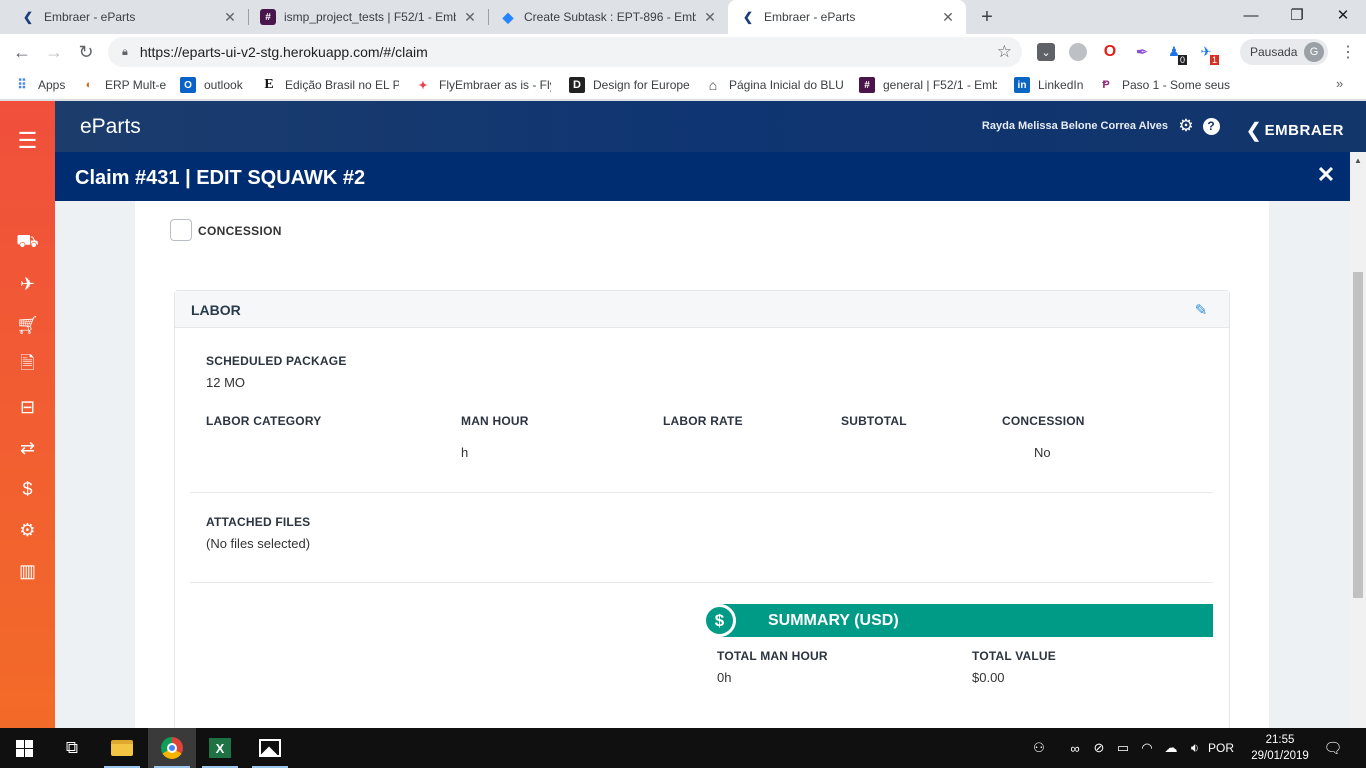 Image resolution: width=1366 pixels, height=768 pixels. I want to click on browser-tab: # ismp_project_tests | F52/1 - Embr ✕, so click(368, 17).